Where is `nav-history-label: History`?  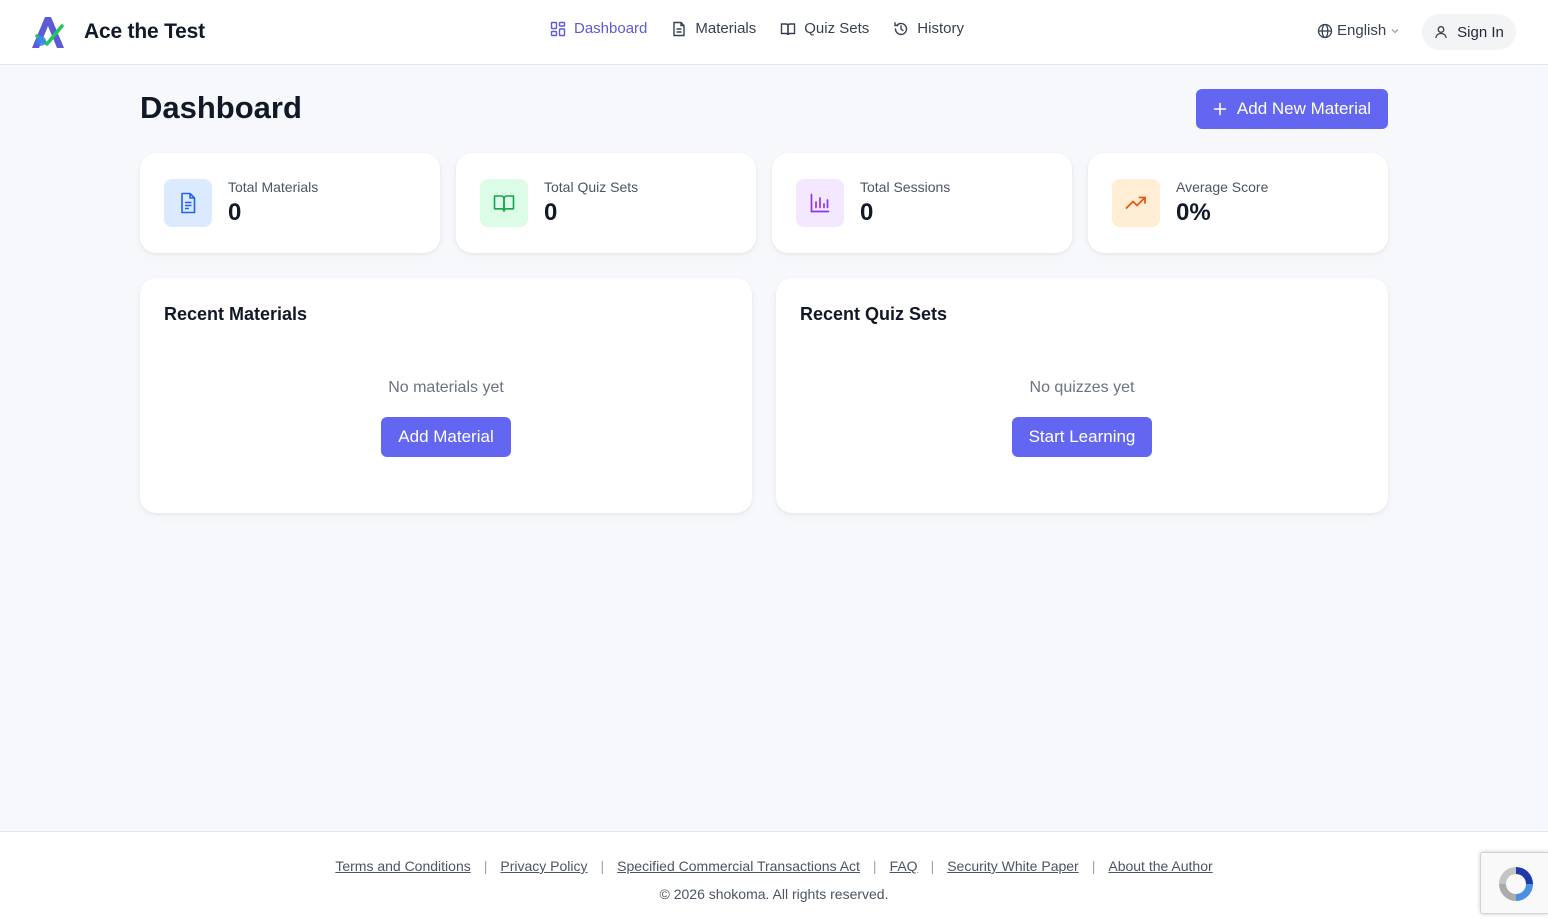 nav-history-label: History is located at coordinates (940, 28).